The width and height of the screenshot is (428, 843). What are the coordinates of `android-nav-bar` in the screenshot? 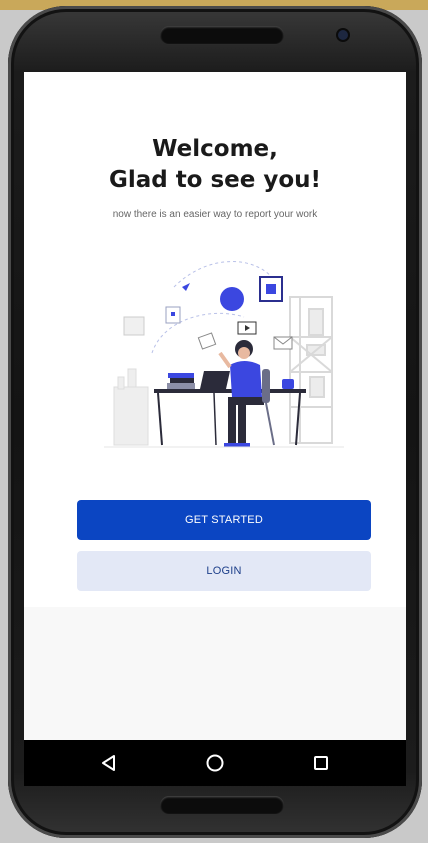 It's located at (215, 763).